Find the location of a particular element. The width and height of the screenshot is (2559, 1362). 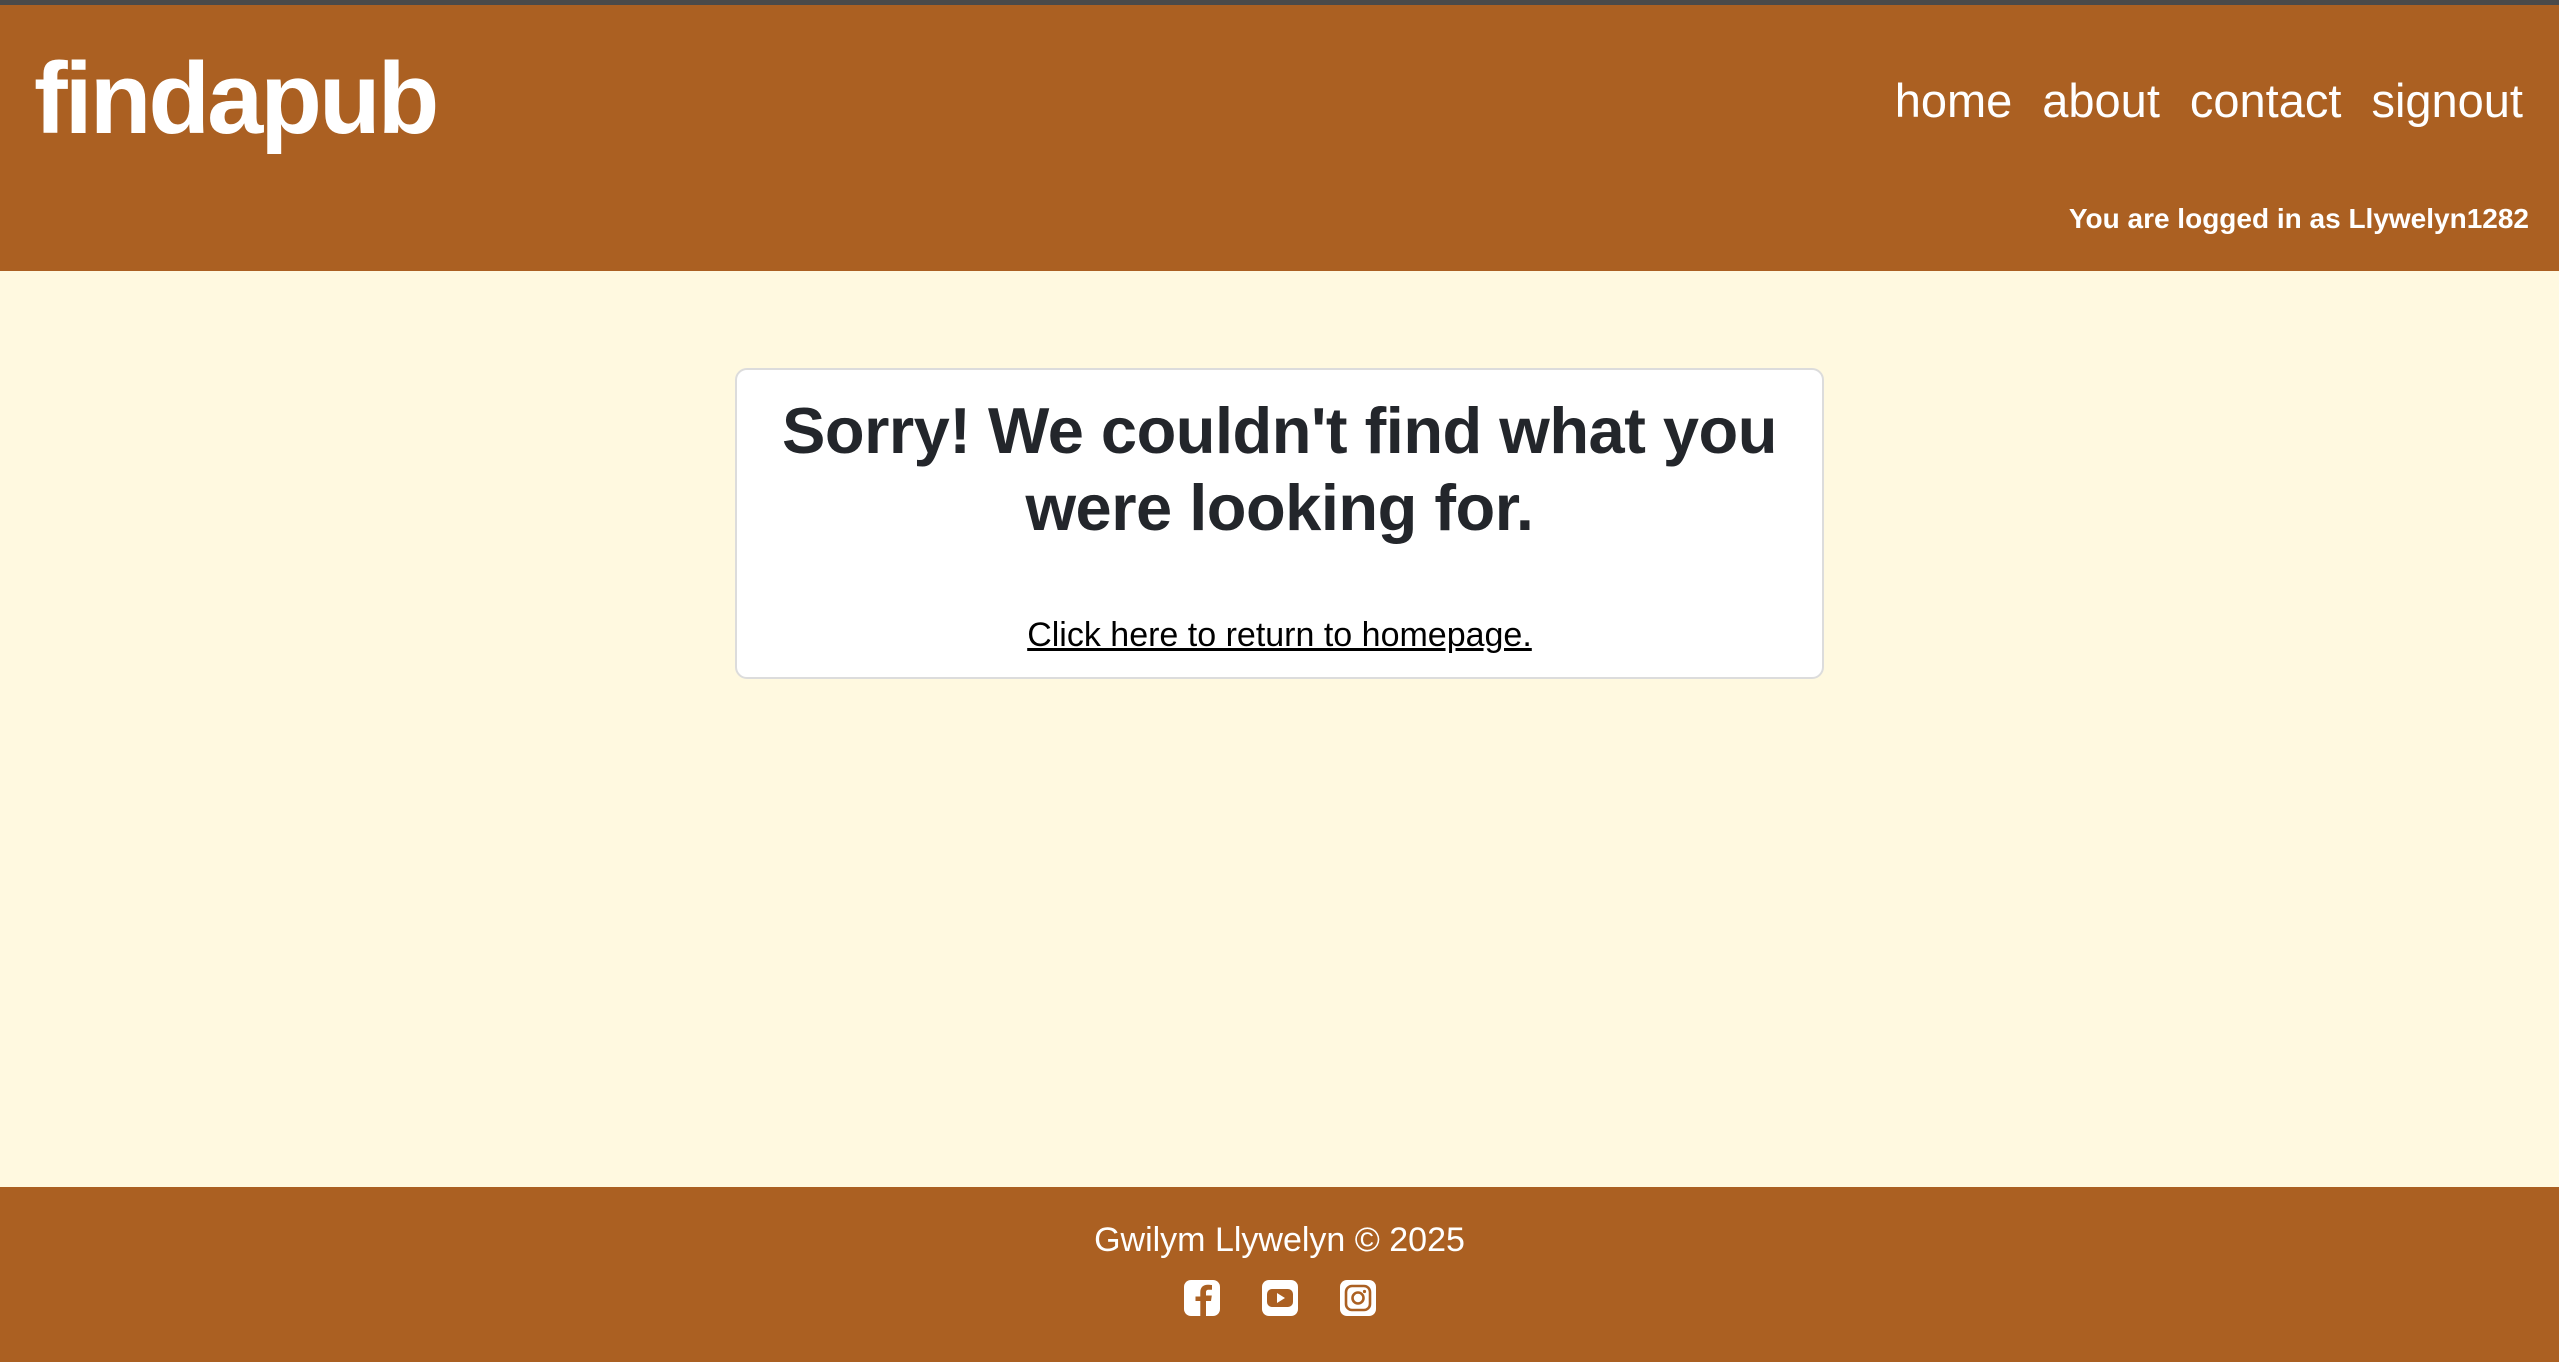

youtube-link is located at coordinates (1280, 1298).